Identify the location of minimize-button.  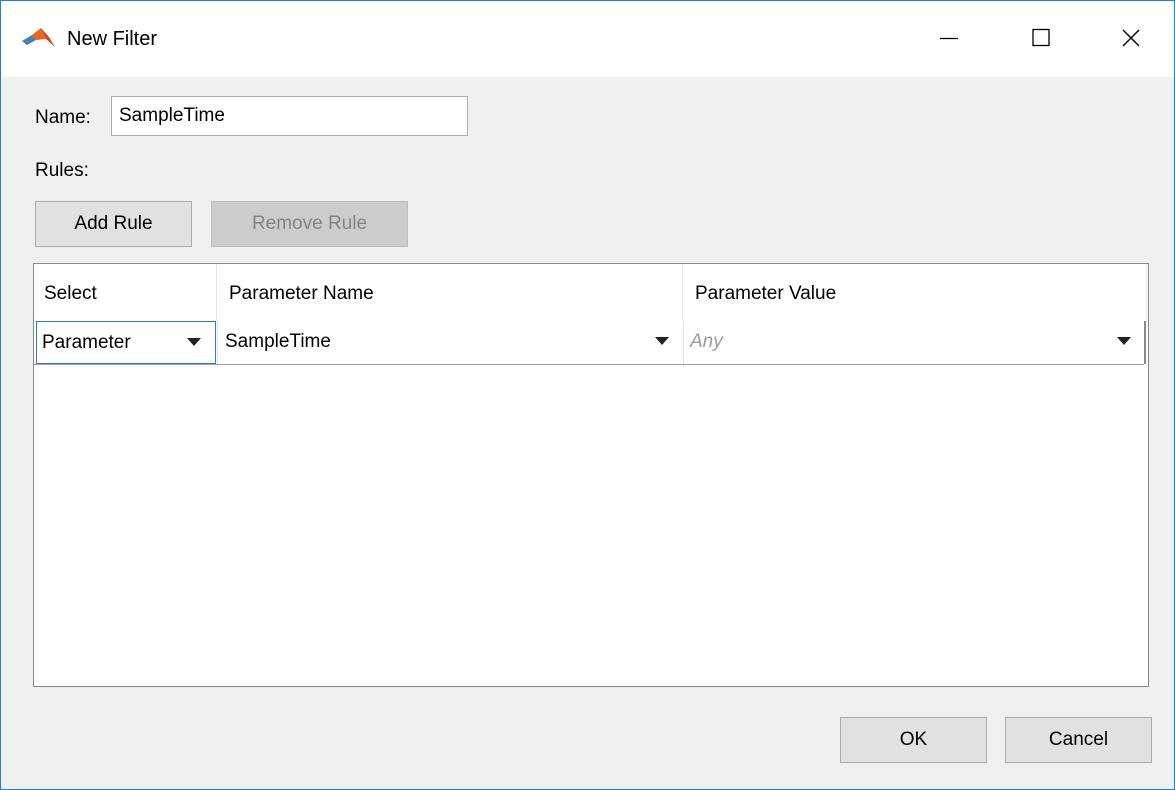
(949, 38).